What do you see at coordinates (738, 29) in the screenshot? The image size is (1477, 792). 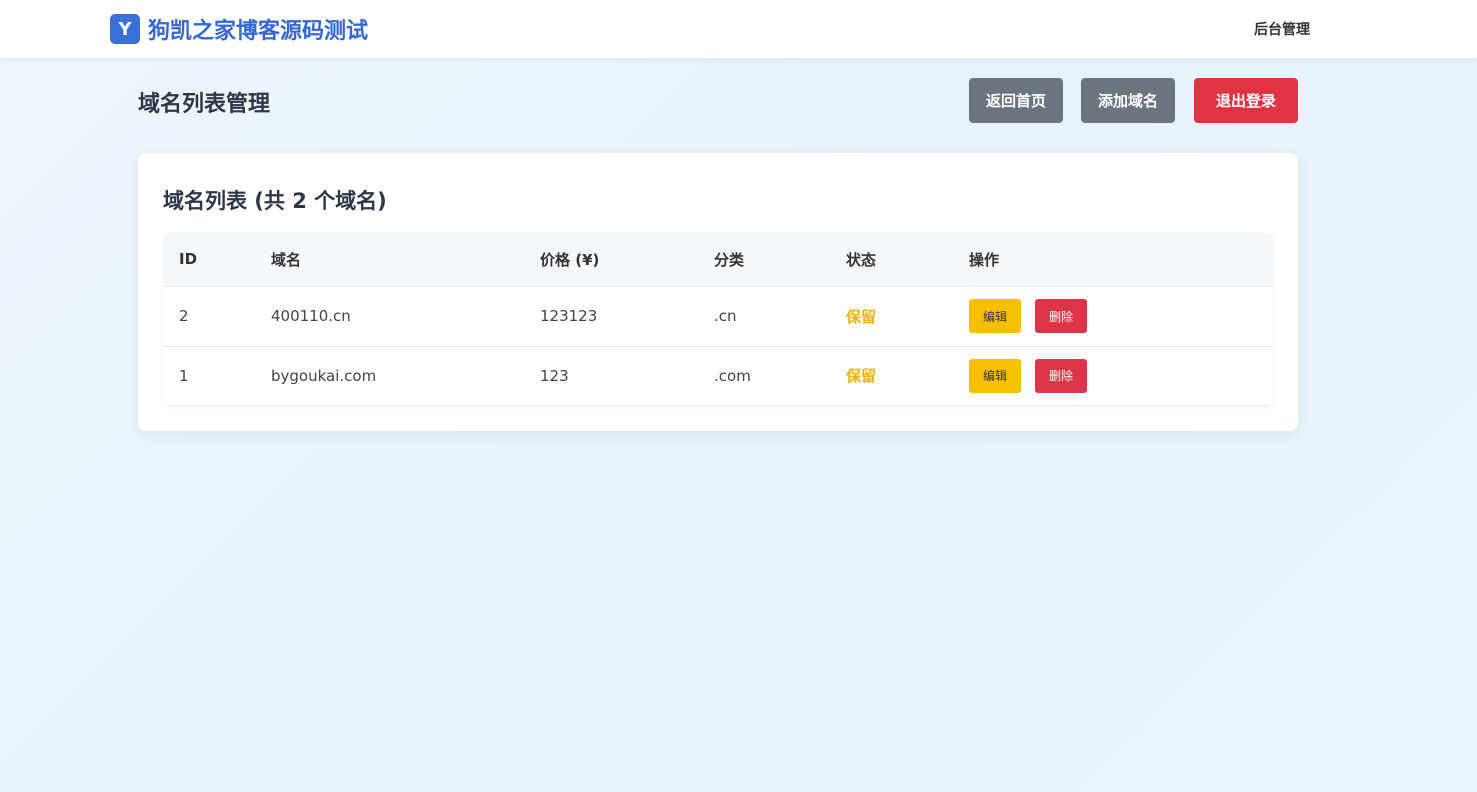 I see `top-navbar: Y 狗凯之家博客源码测试 后台管理` at bounding box center [738, 29].